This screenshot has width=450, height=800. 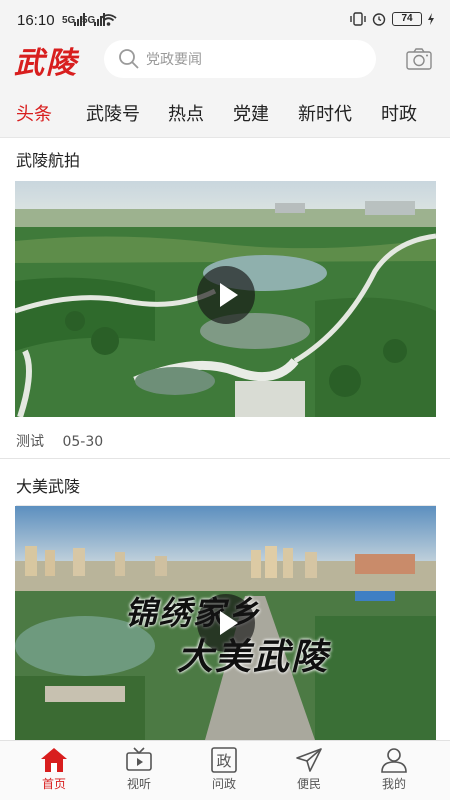 What do you see at coordinates (53, 784) in the screenshot?
I see `nav-label: 首页` at bounding box center [53, 784].